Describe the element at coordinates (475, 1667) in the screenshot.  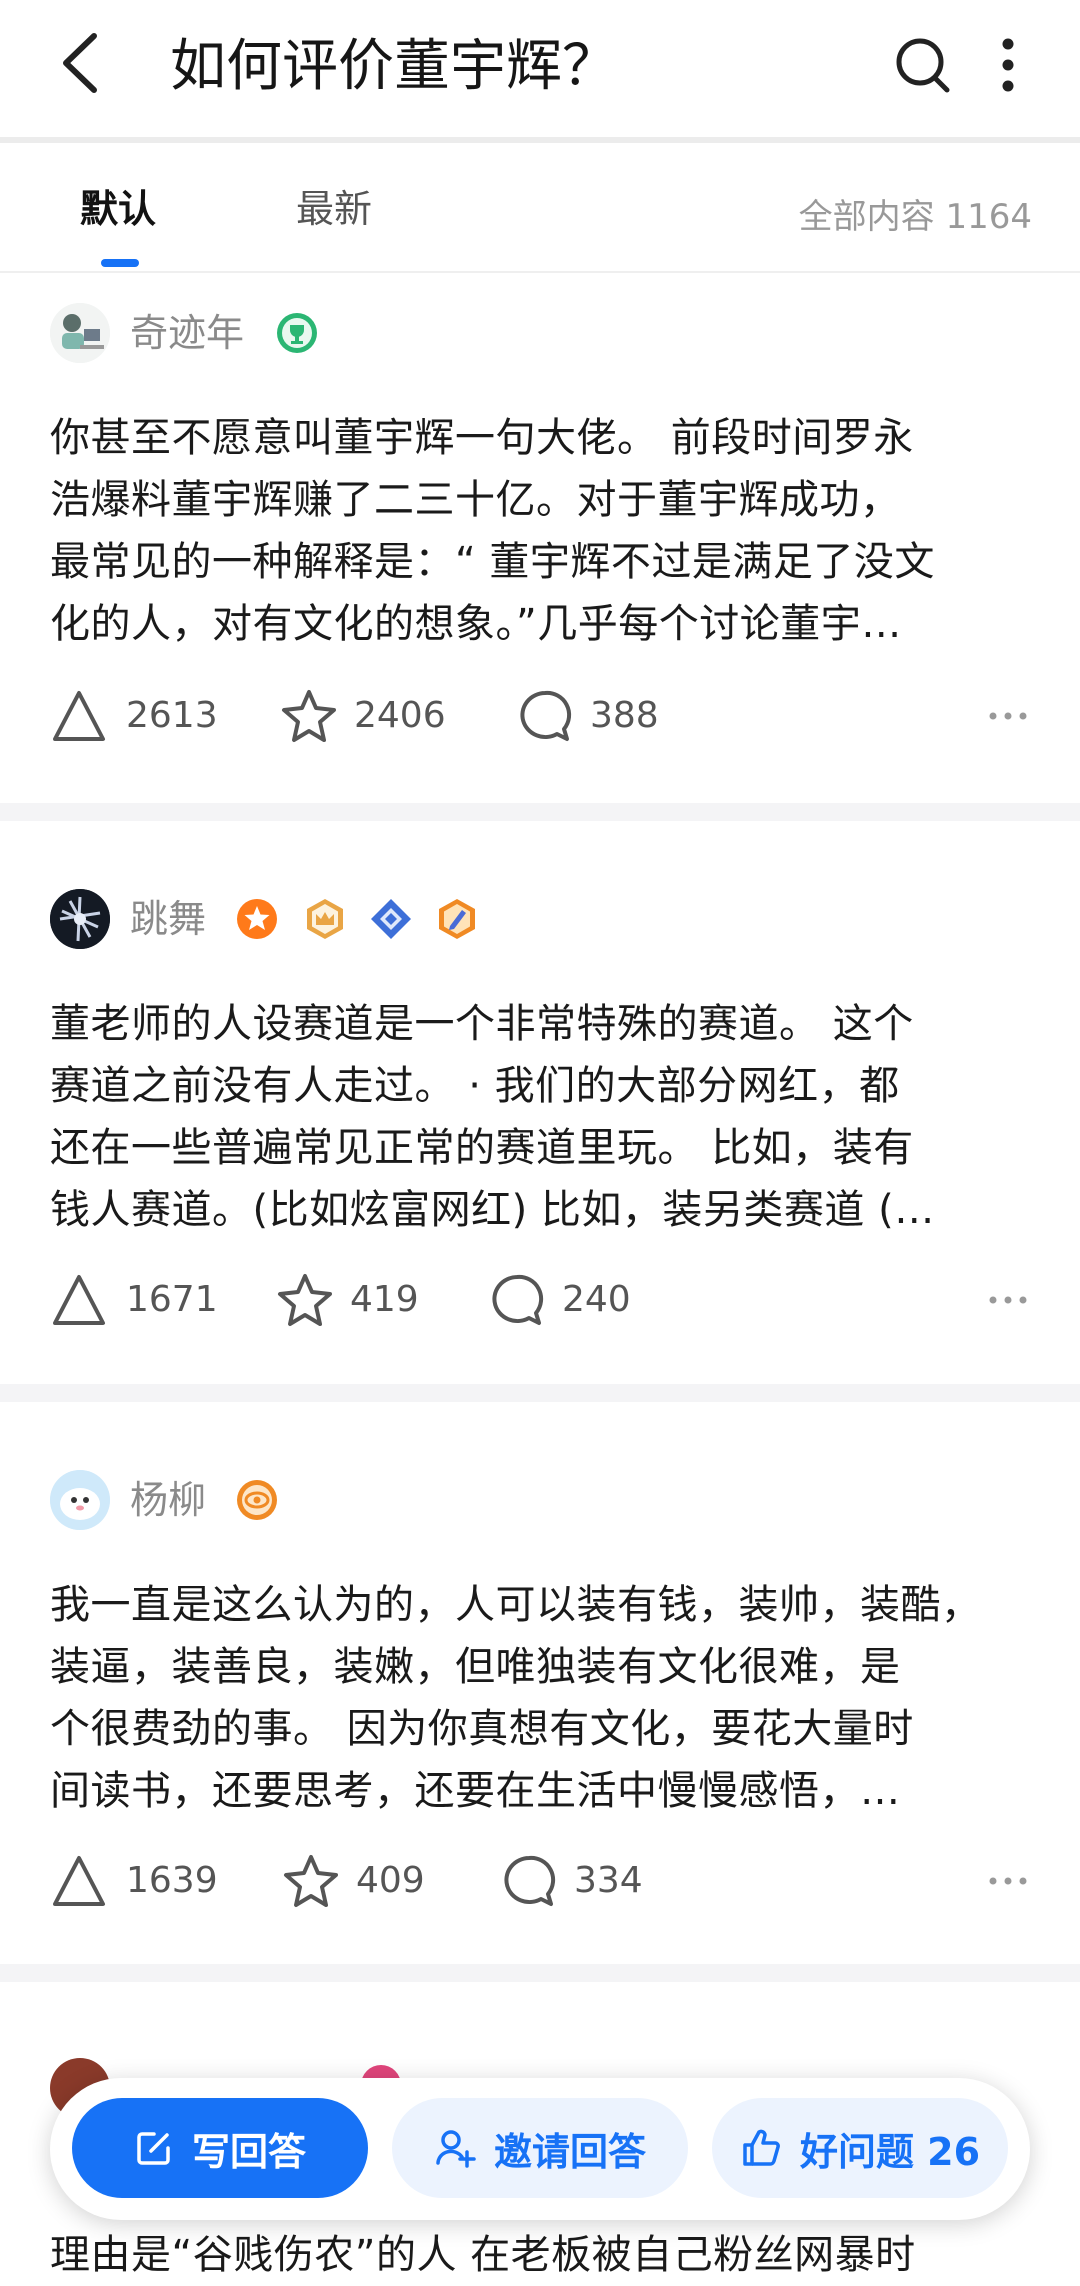
I see `excerpt-line: 装逼，装善良，装嫩，但唯独装有文化很难，是` at that location.